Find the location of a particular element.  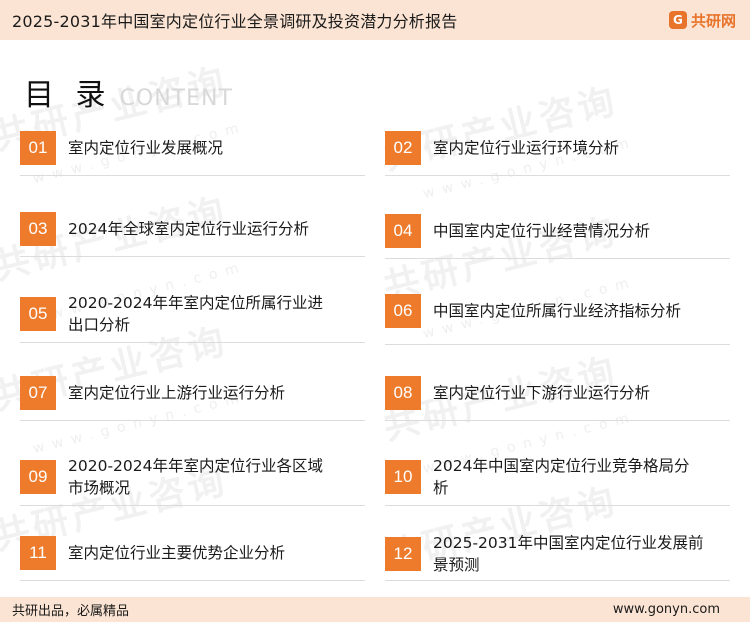

toc-item-label: 中国室内定位行业经营情况分析 is located at coordinates (542, 231).